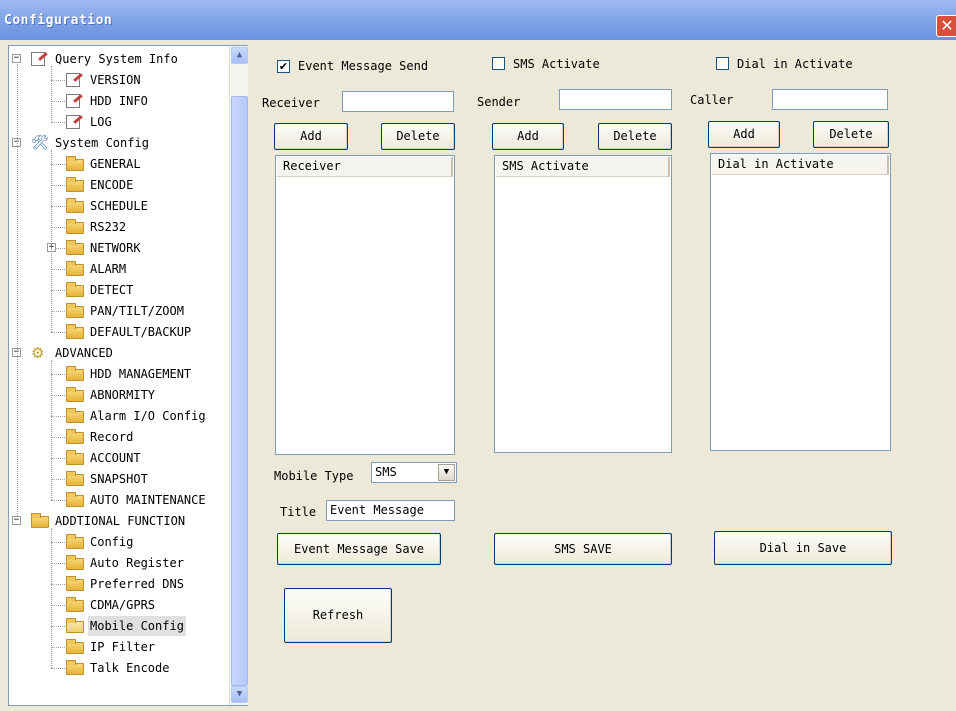 This screenshot has height=711, width=956. I want to click on chevron-down-icon: ▼, so click(446, 472).